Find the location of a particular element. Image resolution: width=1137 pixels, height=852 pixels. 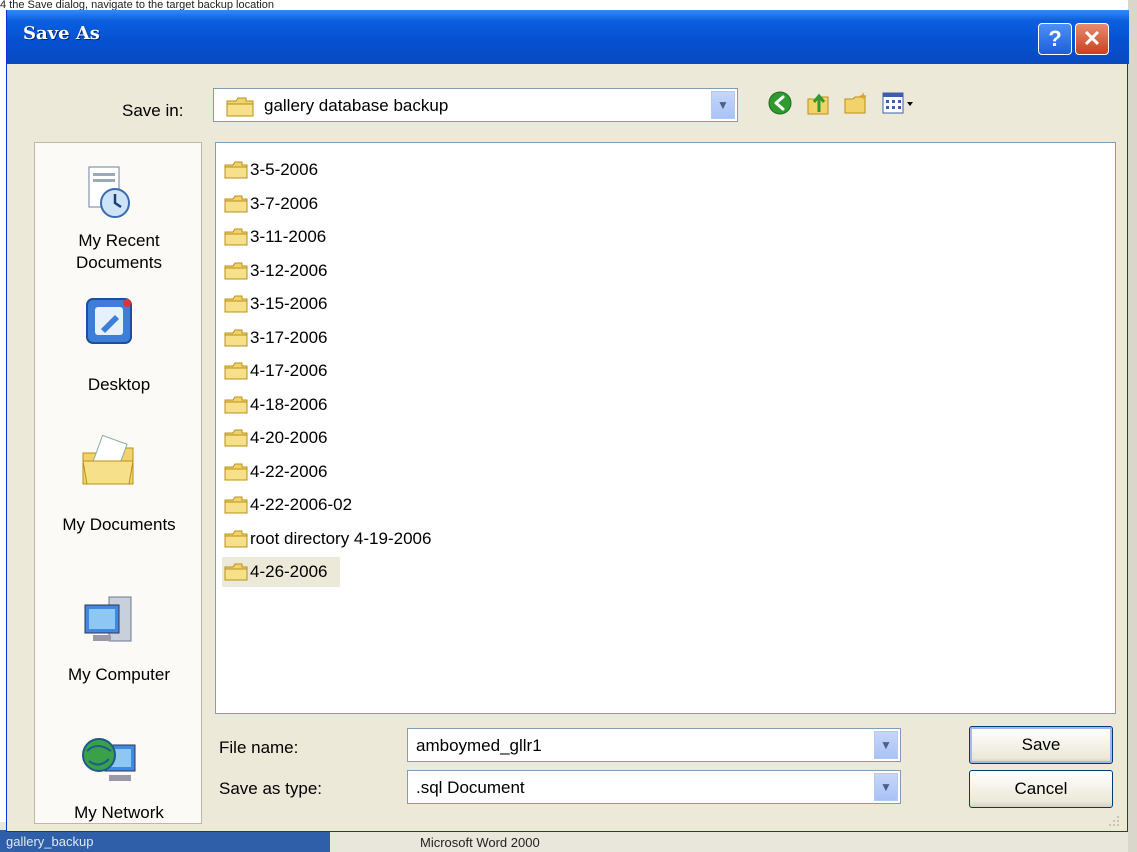

place-label: My Computer is located at coordinates (119, 674).